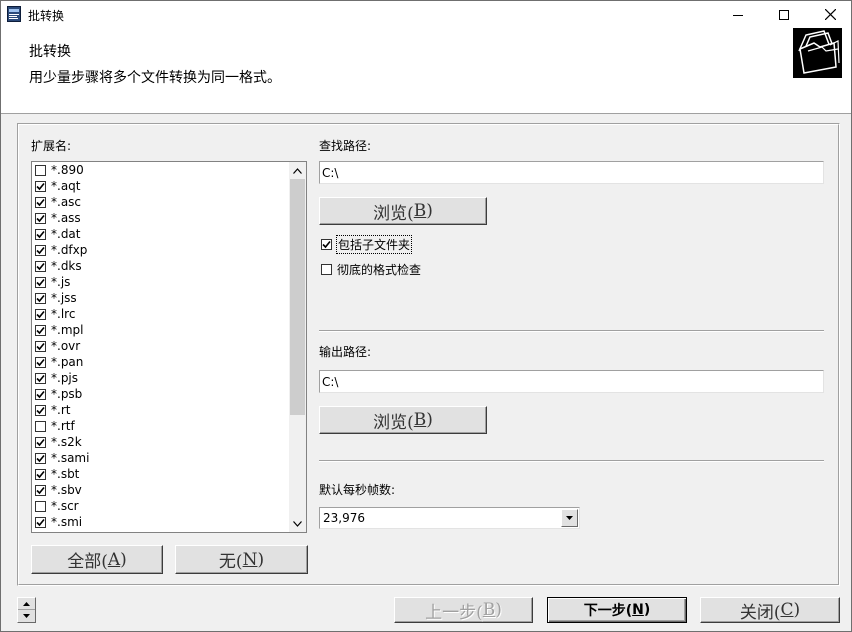 The width and height of the screenshot is (852, 632). Describe the element at coordinates (160, 474) in the screenshot. I see `list-item: *.sbt` at that location.